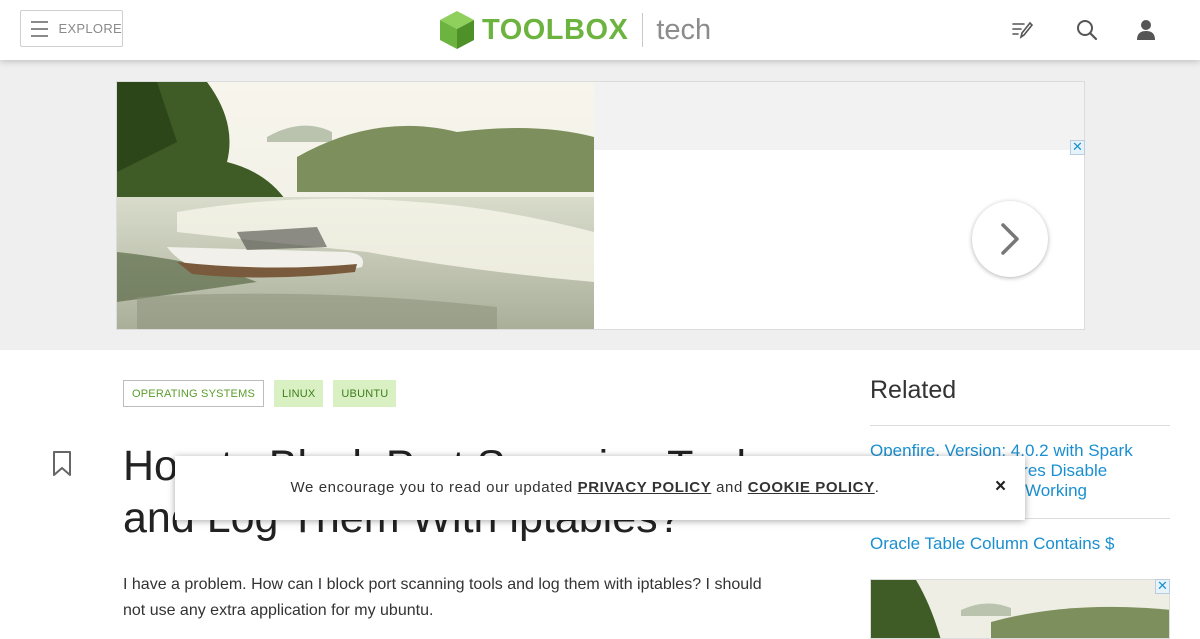 The height and width of the screenshot is (639, 1200). What do you see at coordinates (877, 487) in the screenshot?
I see `notice-text-after: .` at bounding box center [877, 487].